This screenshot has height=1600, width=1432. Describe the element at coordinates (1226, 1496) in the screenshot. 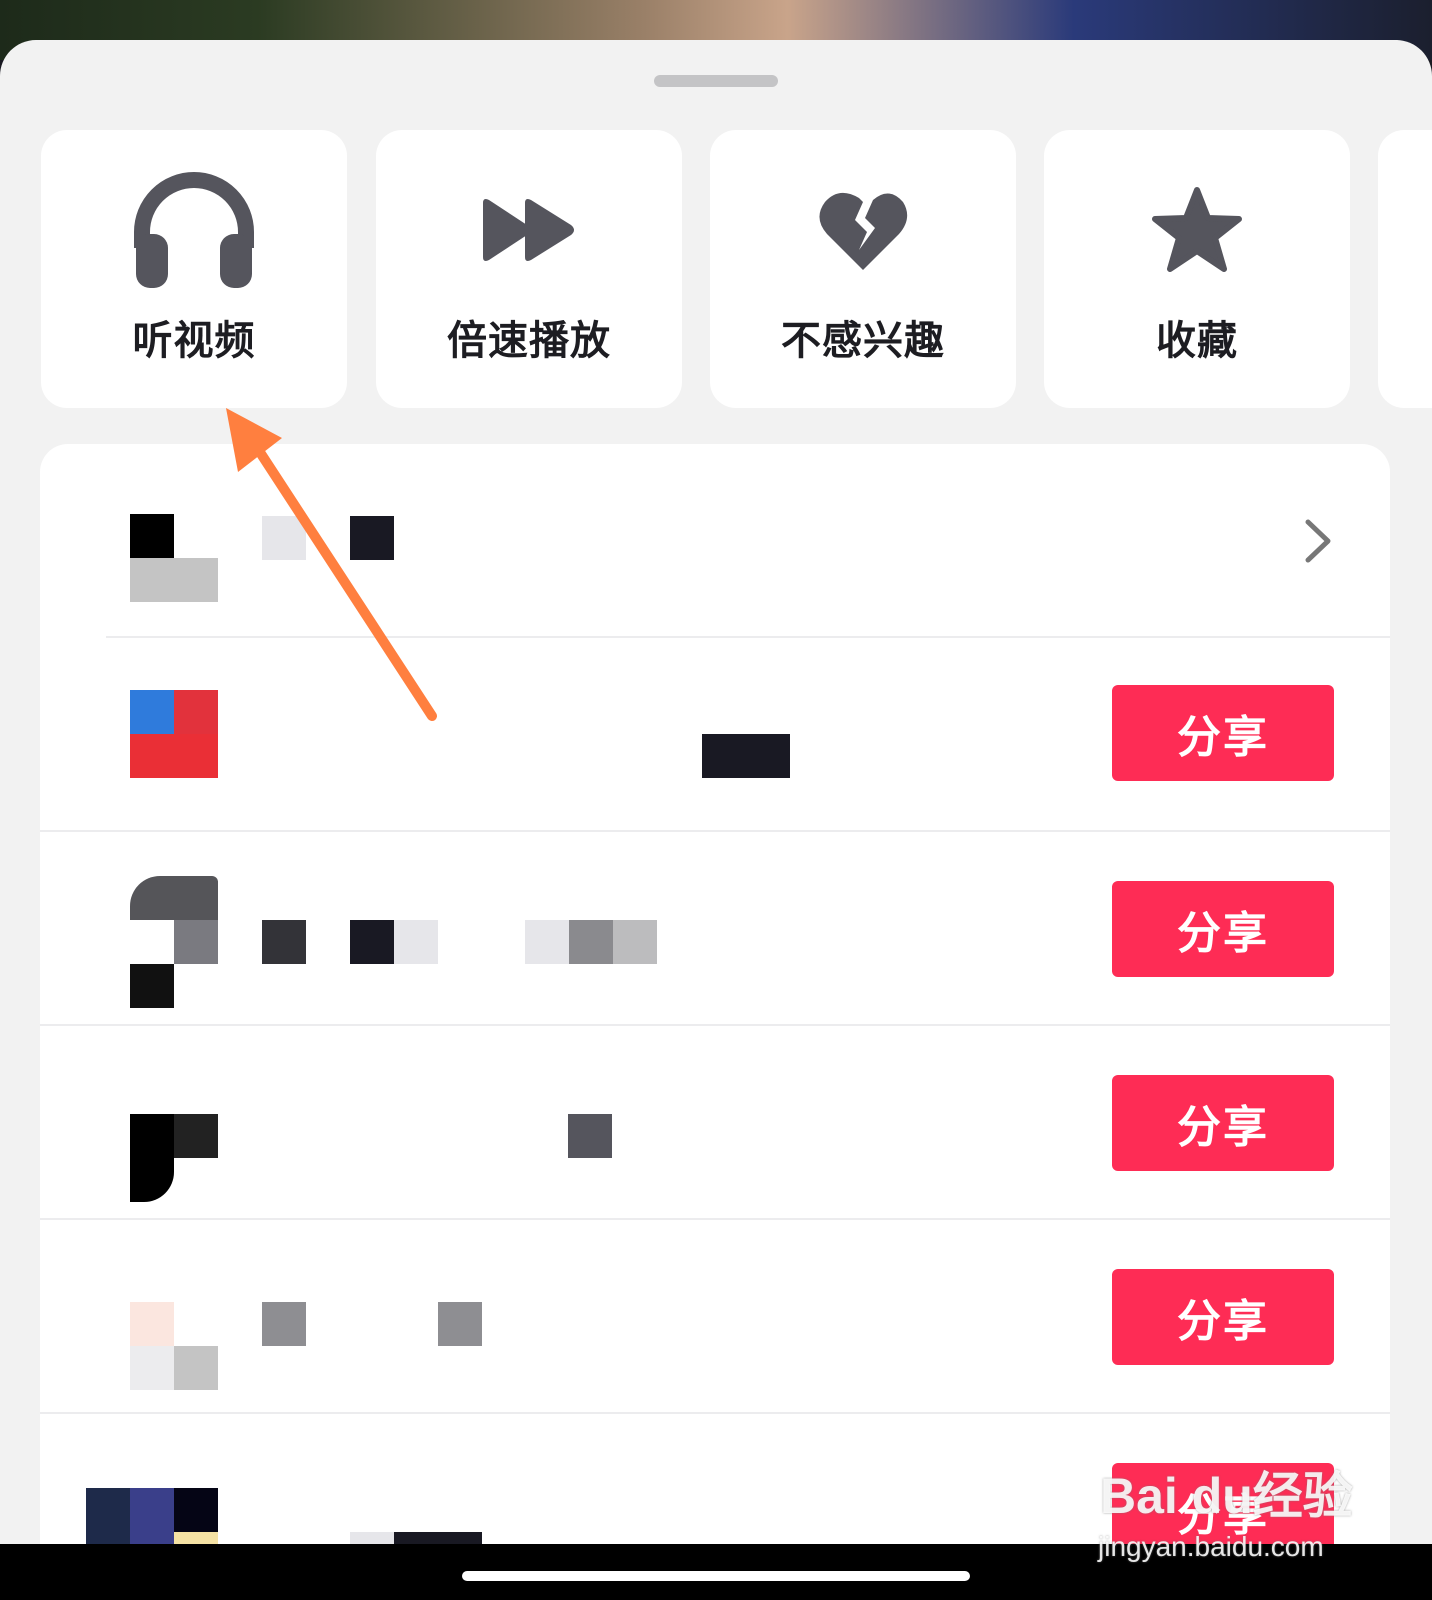

I see `watermark-logo: Bai du经验` at that location.